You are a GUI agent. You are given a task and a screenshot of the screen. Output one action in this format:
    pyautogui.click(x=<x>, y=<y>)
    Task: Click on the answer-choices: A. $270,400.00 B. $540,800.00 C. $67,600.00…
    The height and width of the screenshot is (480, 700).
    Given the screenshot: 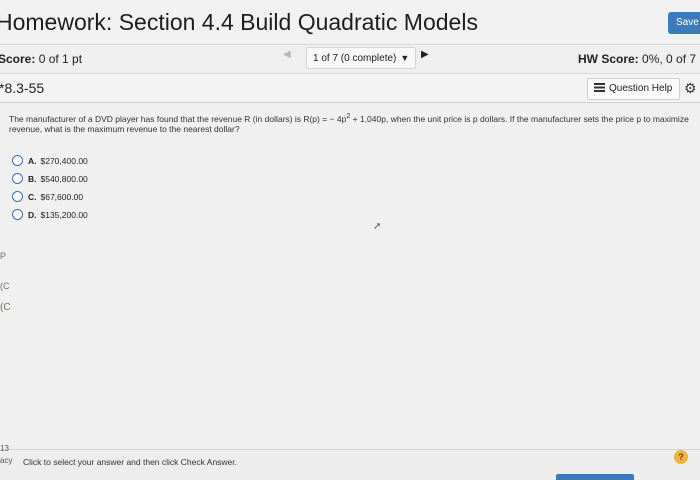 What is the action you would take?
    pyautogui.click(x=50, y=191)
    